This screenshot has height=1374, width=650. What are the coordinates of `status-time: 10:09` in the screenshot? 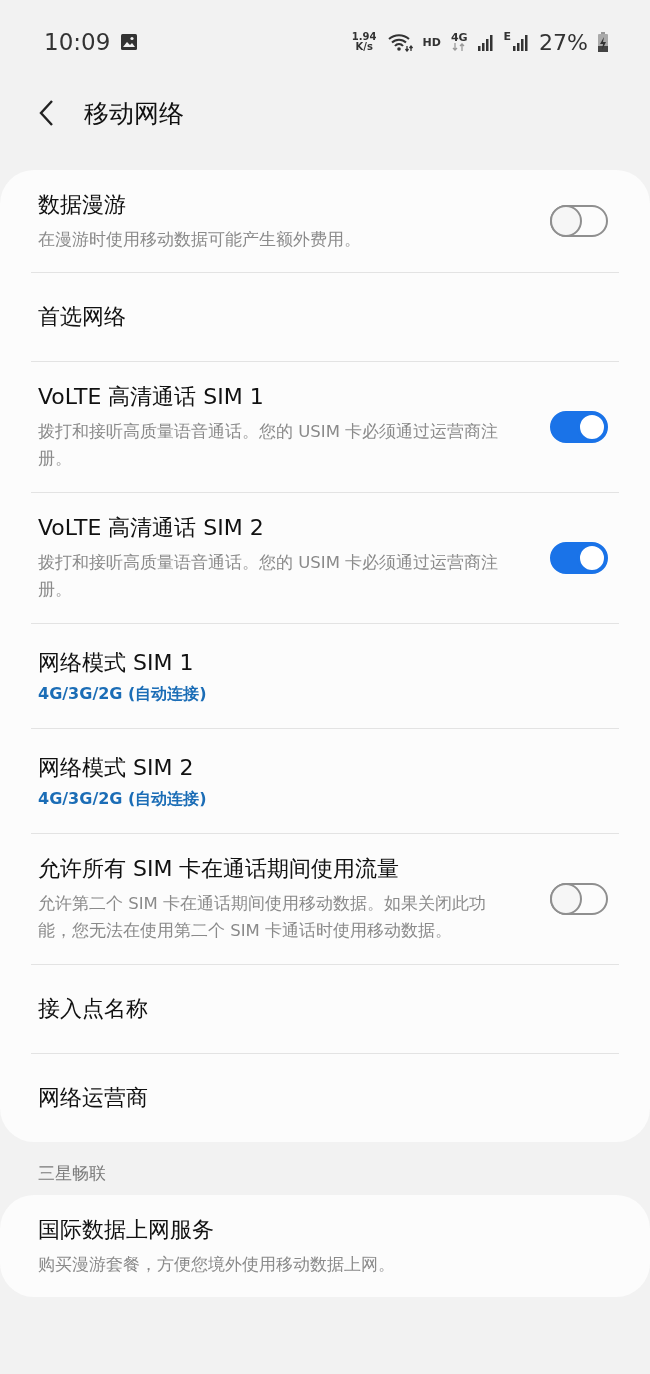 It's located at (77, 42).